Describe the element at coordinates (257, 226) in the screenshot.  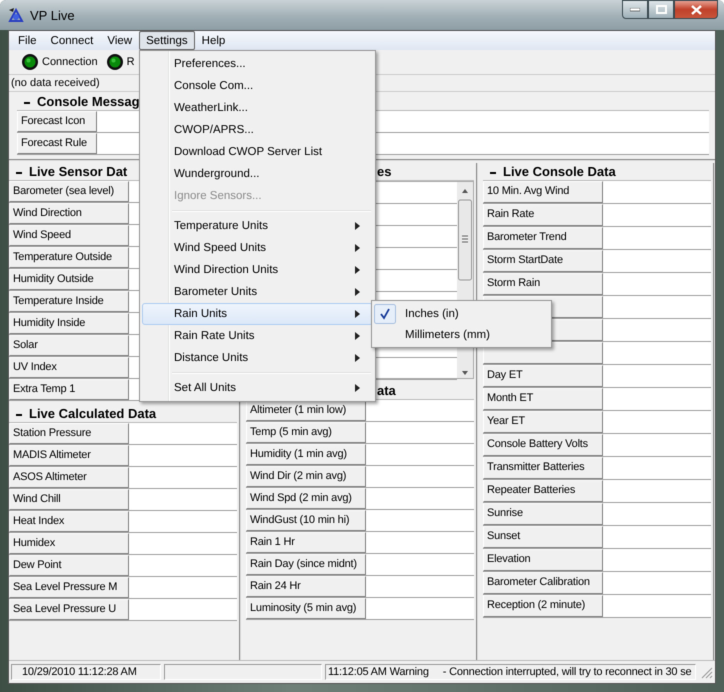
I see `menu-item: Temperature Units` at that location.